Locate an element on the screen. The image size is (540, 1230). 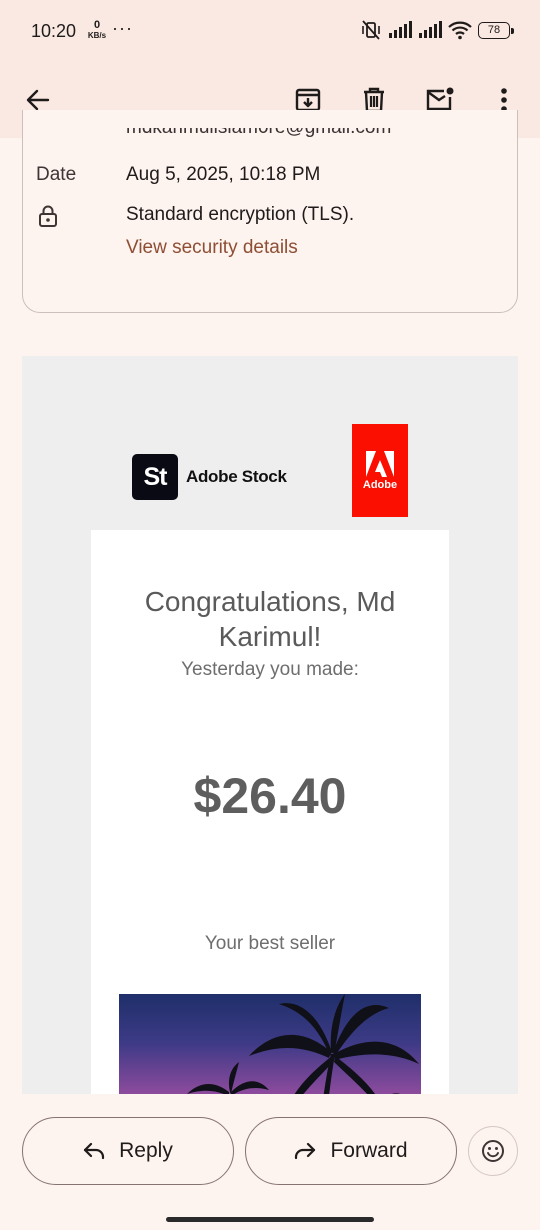
adobe-logo: Adobe is located at coordinates (380, 470).